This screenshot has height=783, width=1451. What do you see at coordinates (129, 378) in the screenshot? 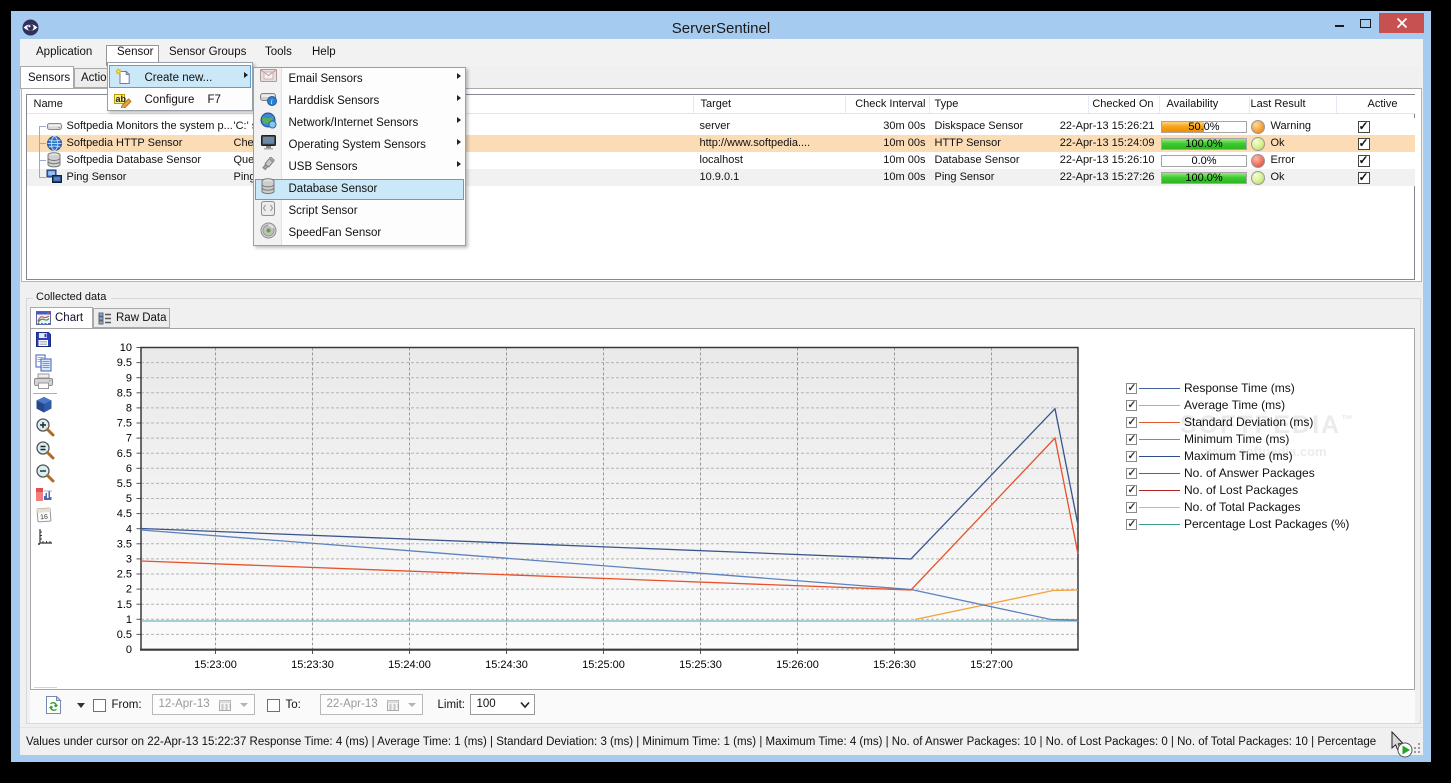
I see `svg-text: 9` at bounding box center [129, 378].